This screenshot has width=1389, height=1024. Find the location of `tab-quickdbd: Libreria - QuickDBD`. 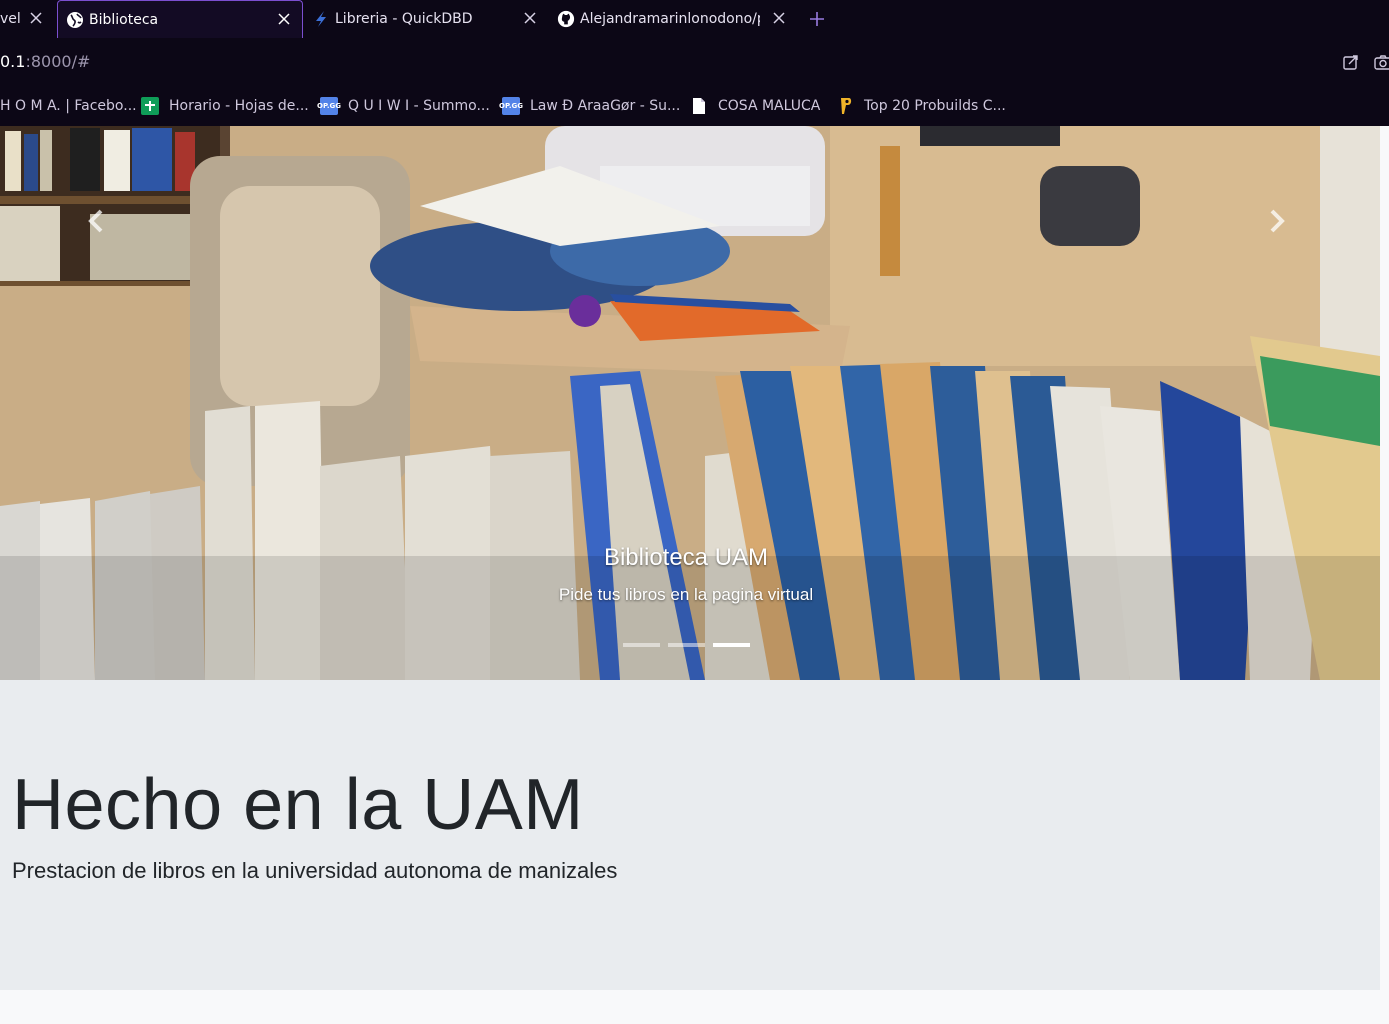

tab-quickdbd: Libreria - QuickDBD is located at coordinates (426, 19).